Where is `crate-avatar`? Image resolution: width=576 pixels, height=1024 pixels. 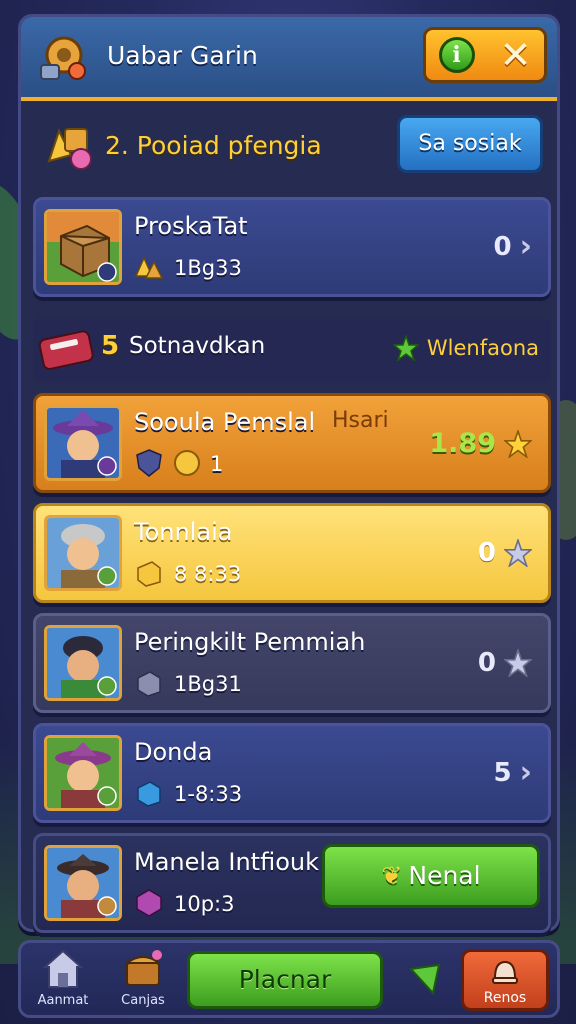 crate-avatar is located at coordinates (83, 247).